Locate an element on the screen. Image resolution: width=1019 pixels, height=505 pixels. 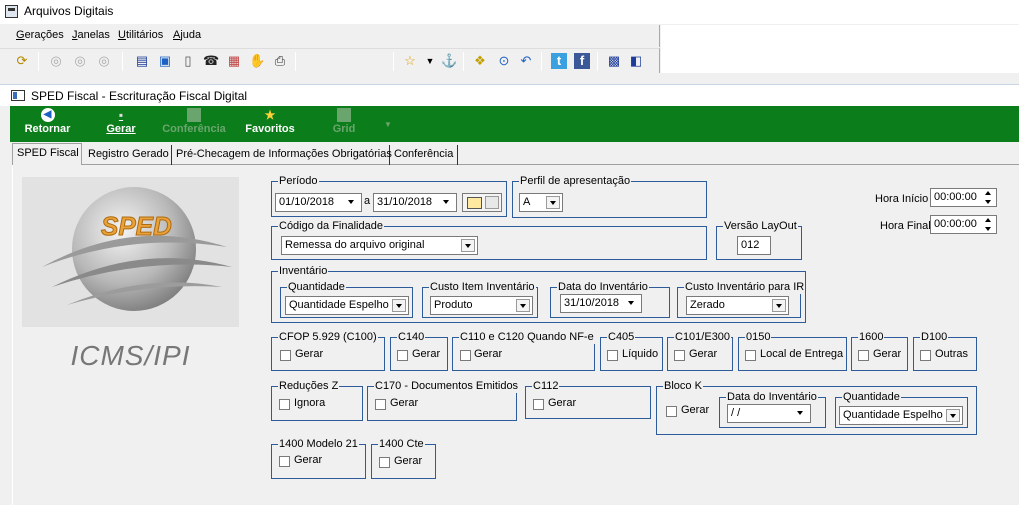
custo-ir-select: Zerado is located at coordinates (737, 305).